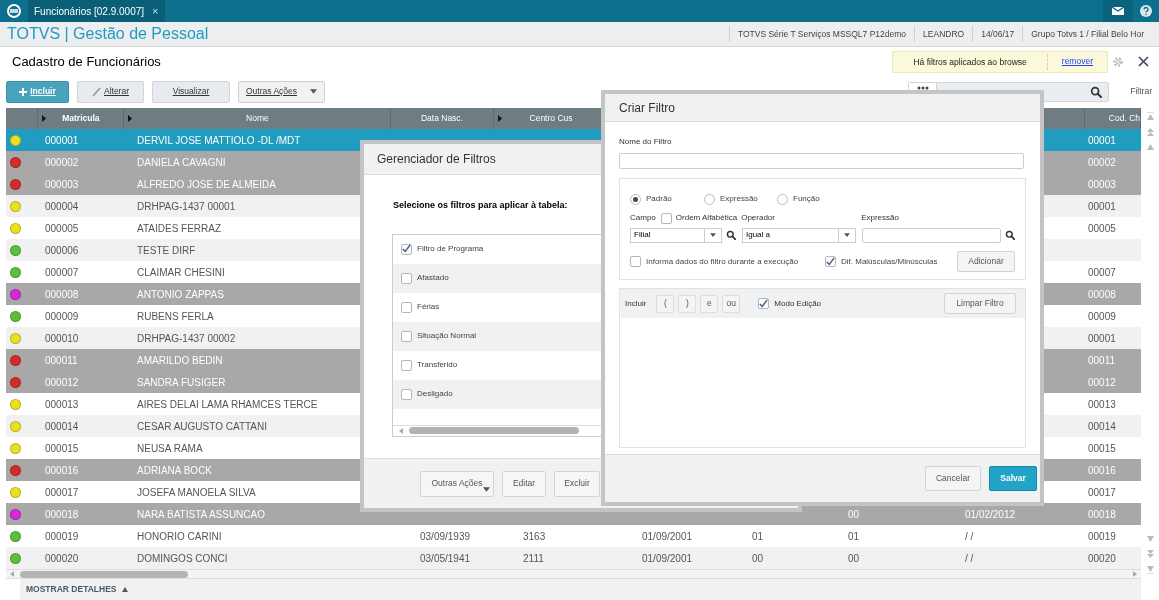 This screenshot has width=1159, height=600. I want to click on table-cell-text: 03/09/1939, so click(445, 536).